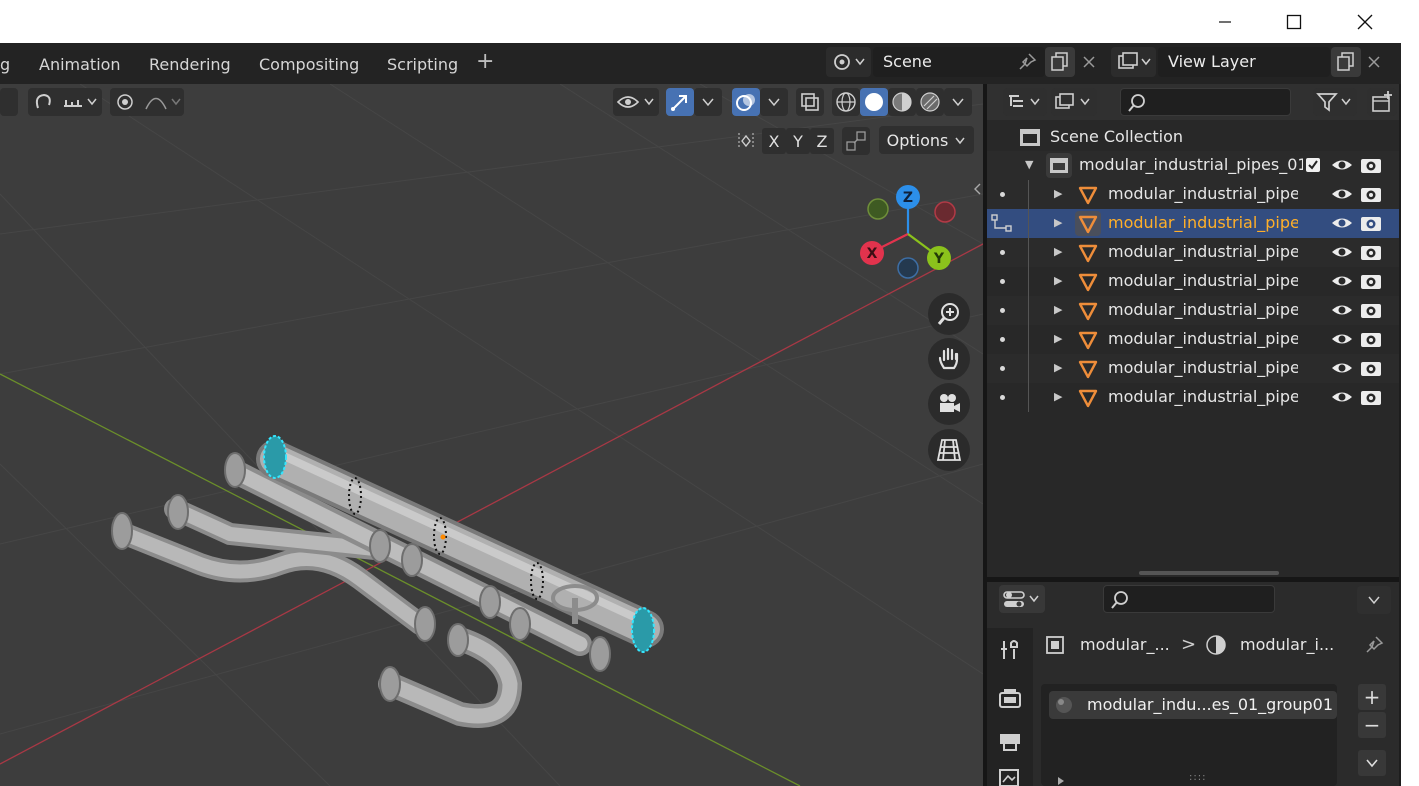 The width and height of the screenshot is (1419, 786). What do you see at coordinates (1313, 165) in the screenshot?
I see `exclude-checkbox-icon` at bounding box center [1313, 165].